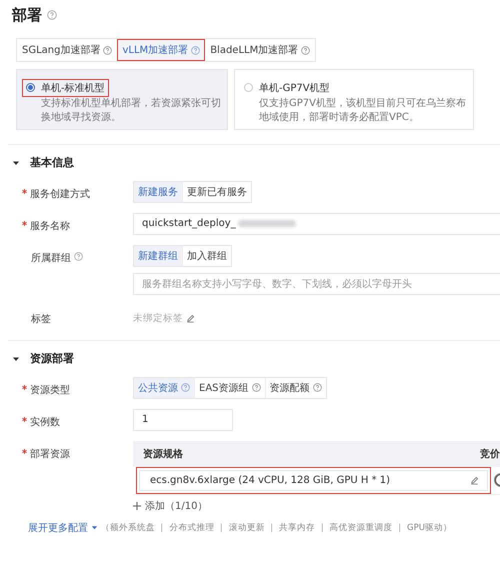  I want to click on more-settings-link: 展开更多配置, so click(58, 527).